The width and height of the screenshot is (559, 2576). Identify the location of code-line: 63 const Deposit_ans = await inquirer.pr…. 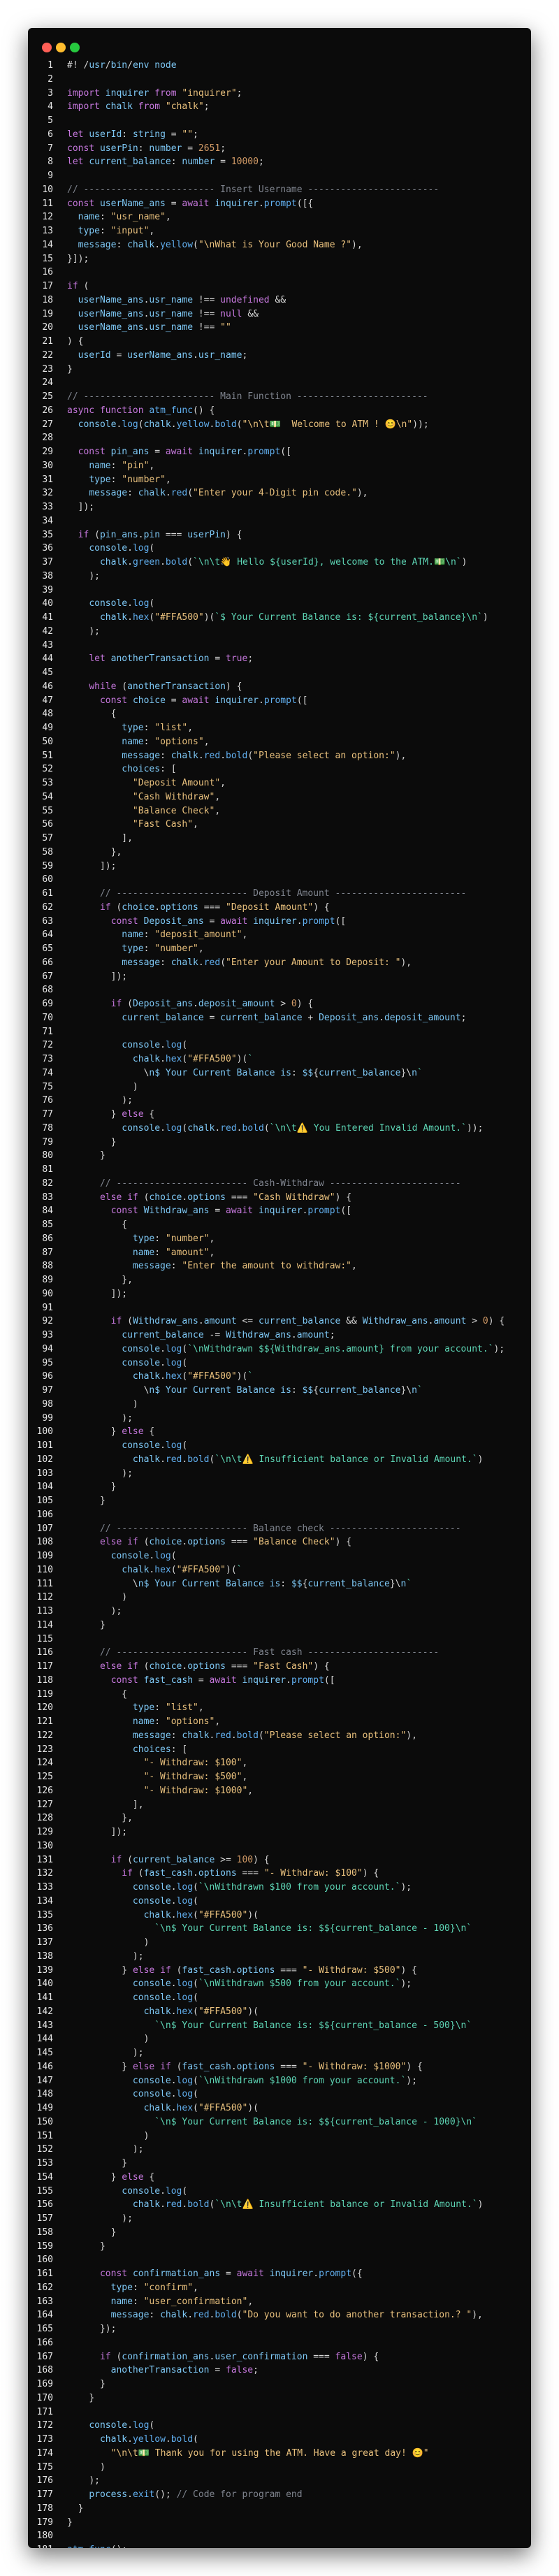
(279, 922).